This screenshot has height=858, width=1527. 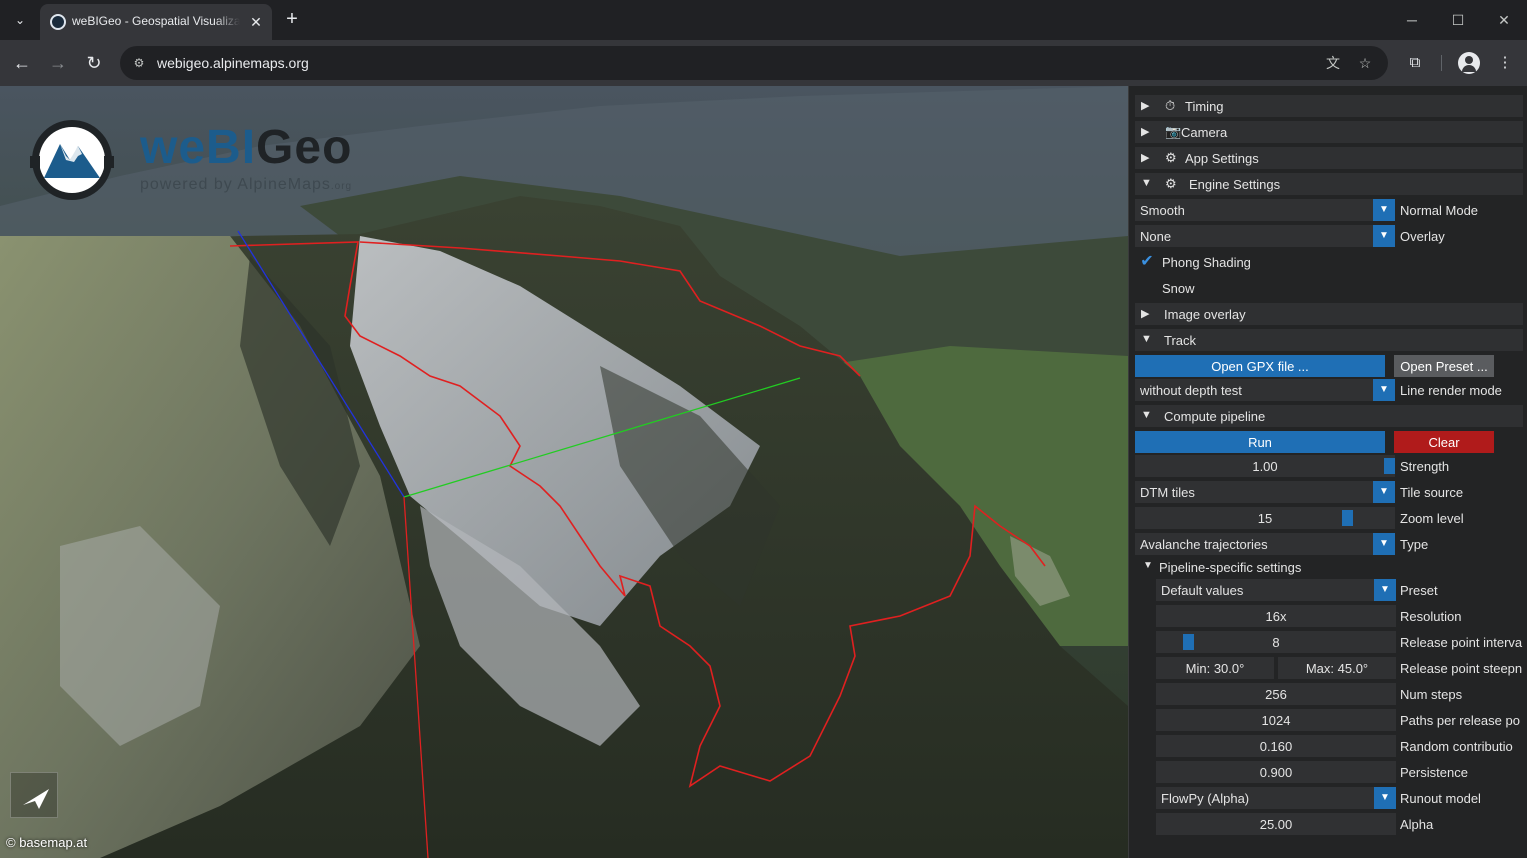 I want to click on extensions-puzzle-icon: ⧉, so click(x=1415, y=63).